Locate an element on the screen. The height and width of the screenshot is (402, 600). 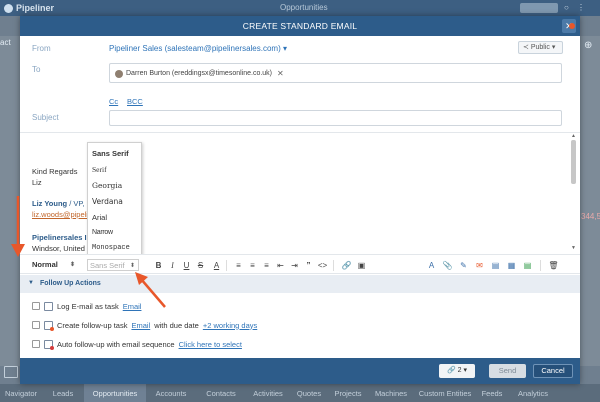
pipeliner-logo-icon is located at coordinates (8, 8).